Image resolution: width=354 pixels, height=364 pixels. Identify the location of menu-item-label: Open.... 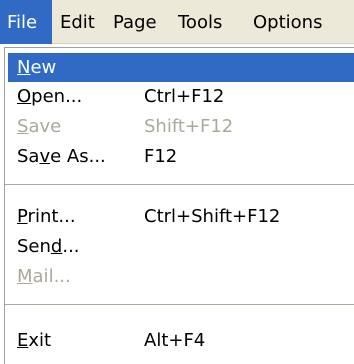
(50, 96).